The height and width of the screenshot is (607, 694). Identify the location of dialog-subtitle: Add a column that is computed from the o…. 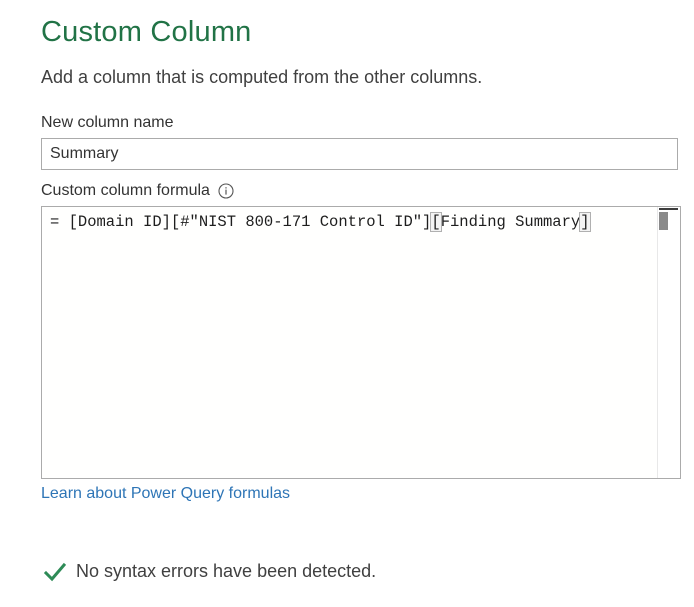
(262, 77).